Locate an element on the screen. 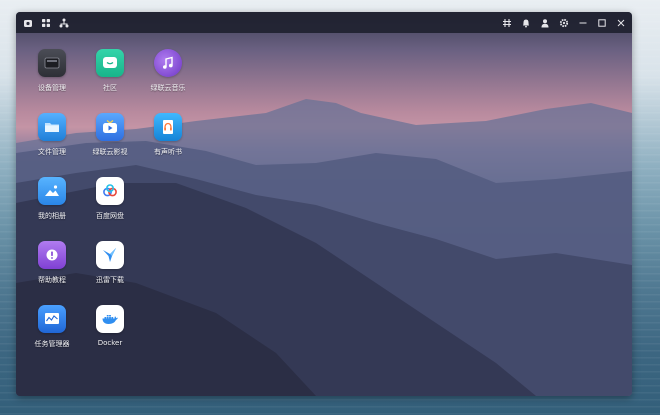  device-icon is located at coordinates (52, 63).